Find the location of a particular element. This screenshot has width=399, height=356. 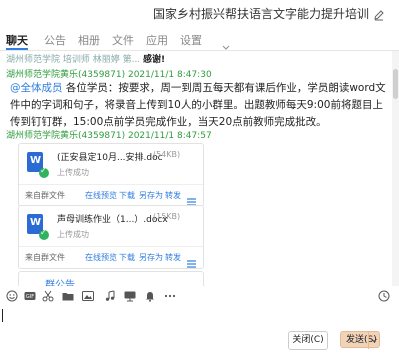

gif-icon: GIF is located at coordinates (30, 296).